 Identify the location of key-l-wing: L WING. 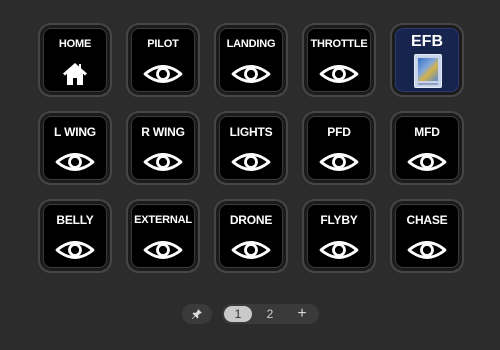
(75, 148).